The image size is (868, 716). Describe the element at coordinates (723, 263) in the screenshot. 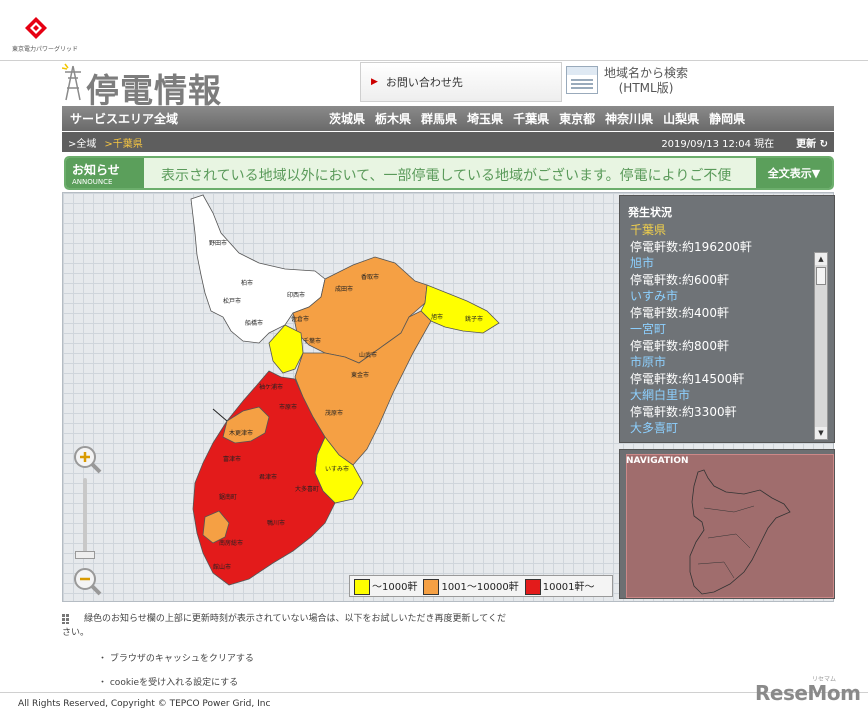

I see `status-city: 旭市` at that location.